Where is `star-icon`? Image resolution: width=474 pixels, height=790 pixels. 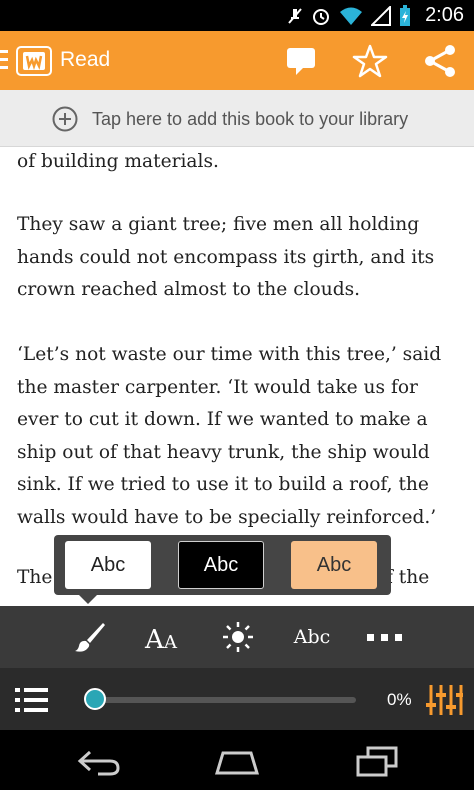 star-icon is located at coordinates (370, 61).